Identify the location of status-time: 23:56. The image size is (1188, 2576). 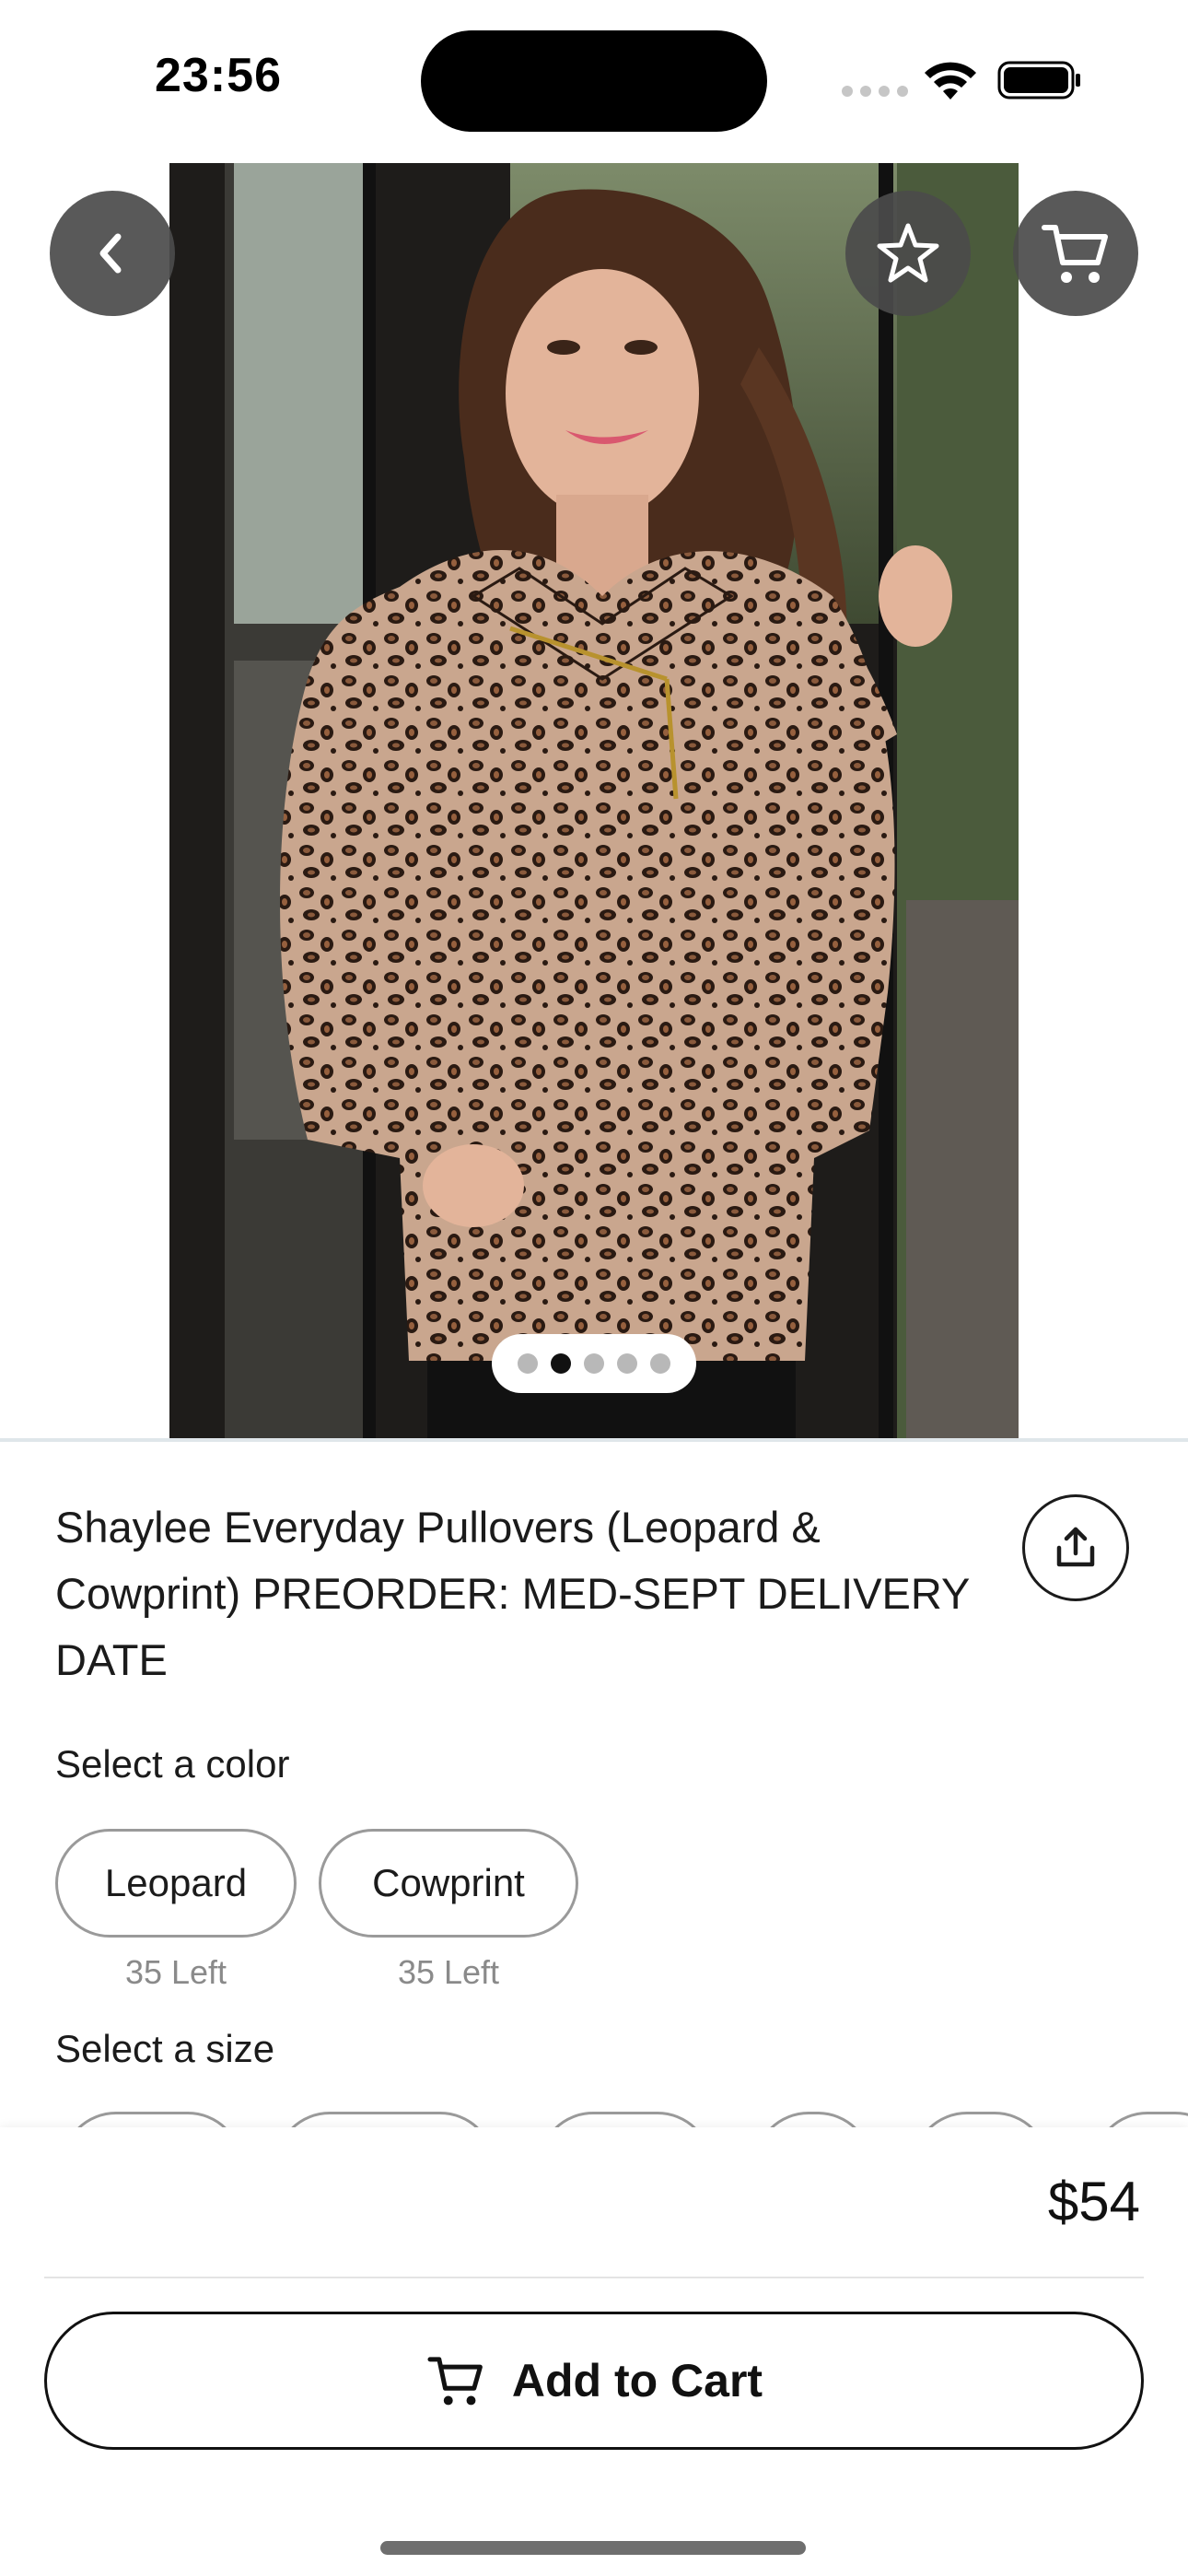
(218, 75).